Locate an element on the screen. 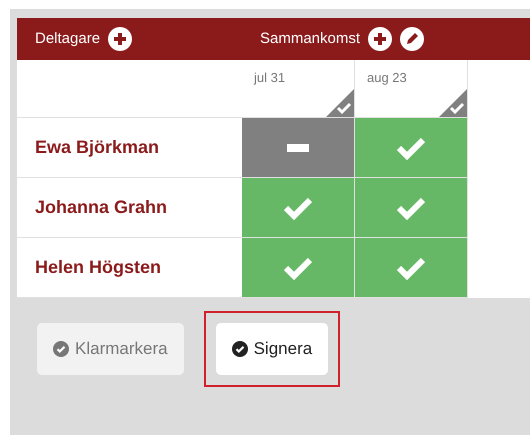 The height and width of the screenshot is (435, 530). action-button: Signera is located at coordinates (272, 349).